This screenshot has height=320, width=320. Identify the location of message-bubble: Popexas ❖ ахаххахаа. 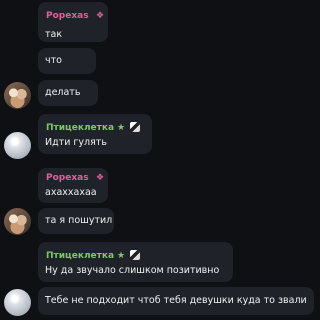
(73, 185).